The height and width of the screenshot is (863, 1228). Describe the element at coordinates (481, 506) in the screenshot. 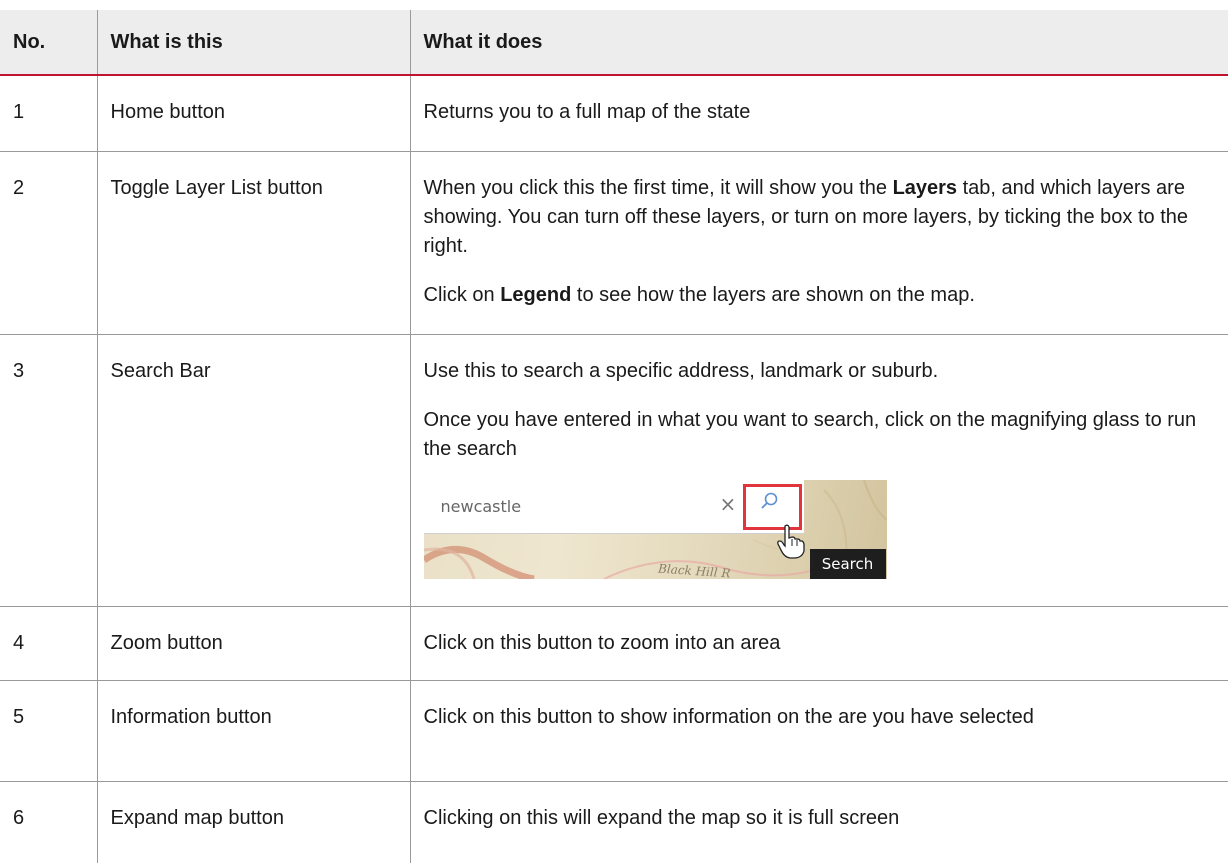

I see `search-input-text: newcastle` at that location.